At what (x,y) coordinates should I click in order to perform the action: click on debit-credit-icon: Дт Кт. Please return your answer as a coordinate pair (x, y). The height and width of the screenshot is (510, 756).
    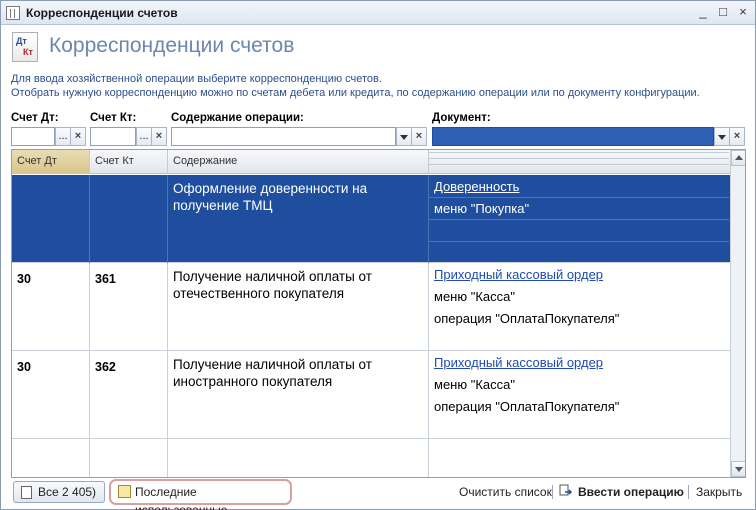
    Looking at the image, I should click on (25, 47).